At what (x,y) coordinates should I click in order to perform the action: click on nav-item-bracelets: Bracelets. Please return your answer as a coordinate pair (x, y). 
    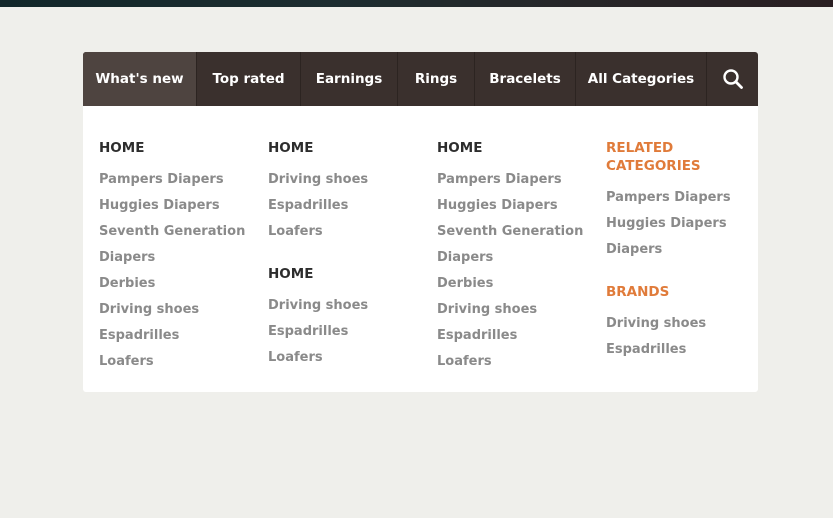
    Looking at the image, I should click on (525, 79).